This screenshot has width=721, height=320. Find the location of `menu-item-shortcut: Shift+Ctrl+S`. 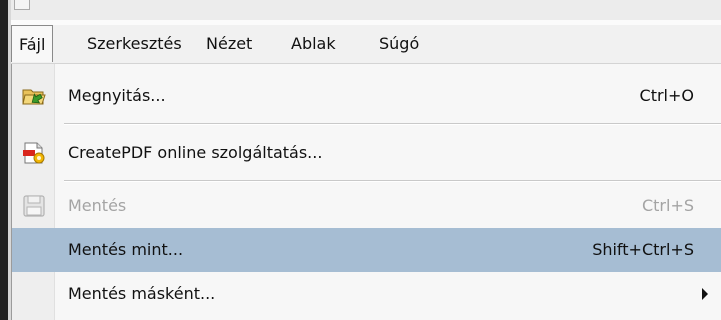

menu-item-shortcut: Shift+Ctrl+S is located at coordinates (643, 249).